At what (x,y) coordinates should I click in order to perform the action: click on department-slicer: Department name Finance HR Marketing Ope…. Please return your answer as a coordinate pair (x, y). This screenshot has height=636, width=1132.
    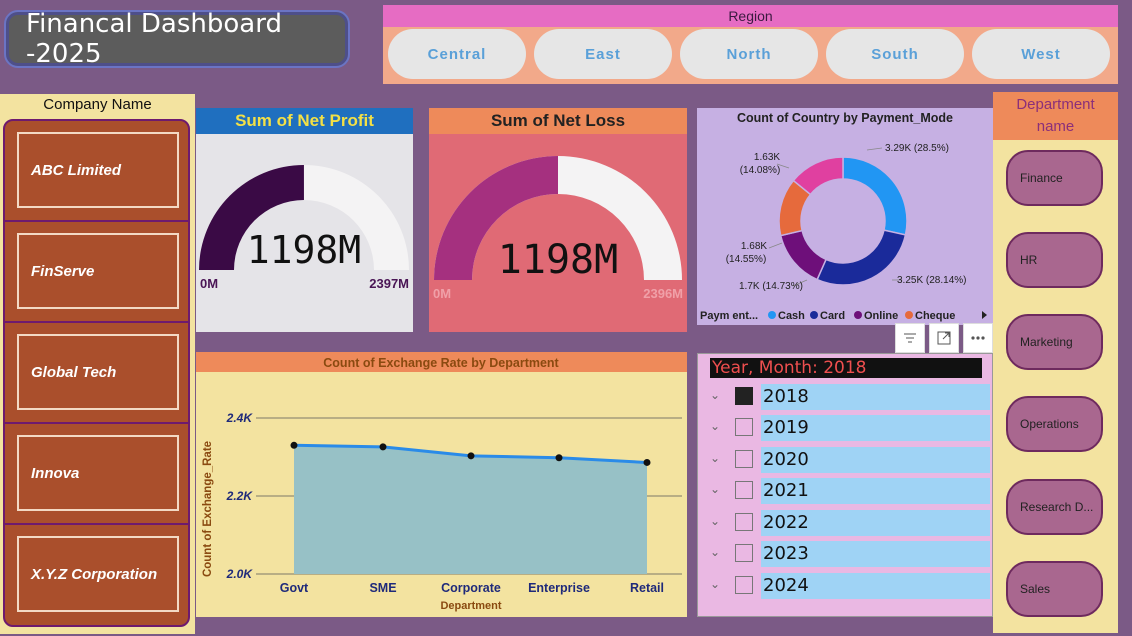
    Looking at the image, I should click on (1055, 362).